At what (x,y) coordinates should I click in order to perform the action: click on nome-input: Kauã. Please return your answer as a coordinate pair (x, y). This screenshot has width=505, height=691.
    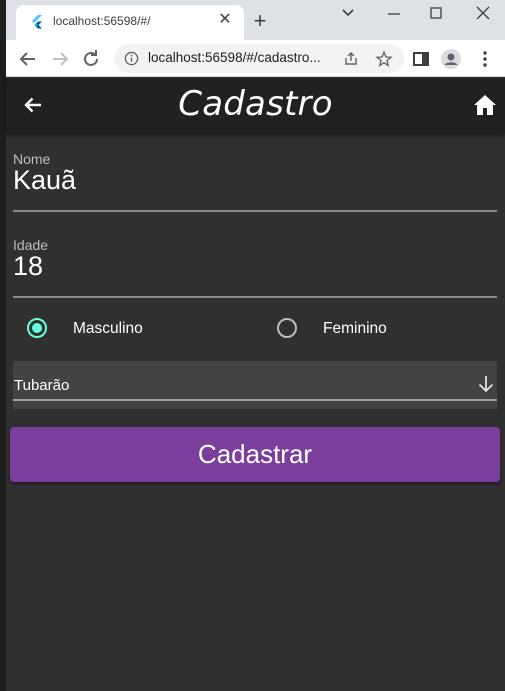
    Looking at the image, I should click on (44, 180).